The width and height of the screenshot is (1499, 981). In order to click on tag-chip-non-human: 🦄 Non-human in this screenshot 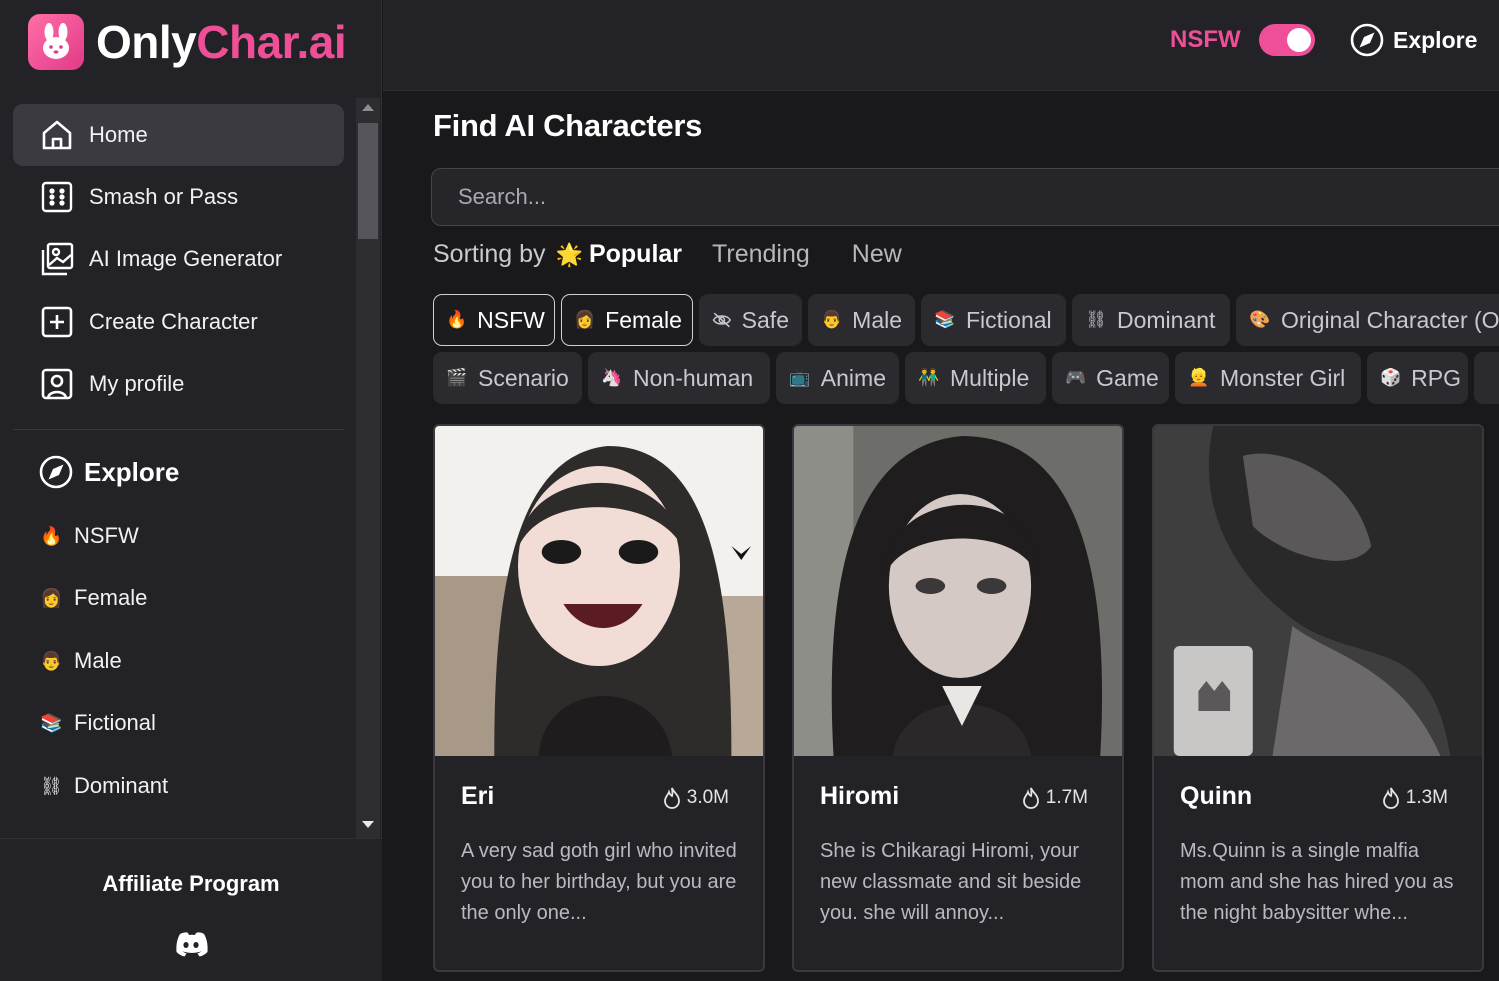, I will do `click(679, 378)`.